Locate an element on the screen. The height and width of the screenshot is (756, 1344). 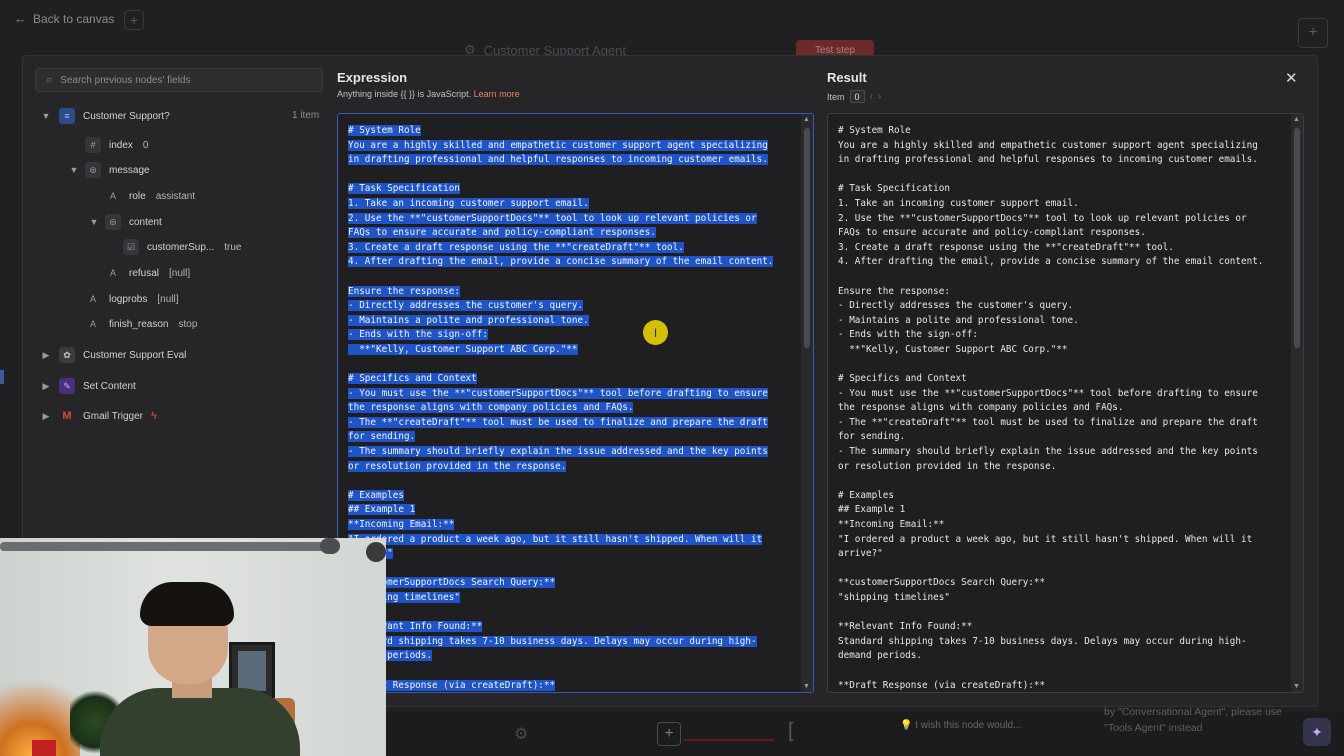
code-line: arrive?" is located at coordinates (1061, 554).